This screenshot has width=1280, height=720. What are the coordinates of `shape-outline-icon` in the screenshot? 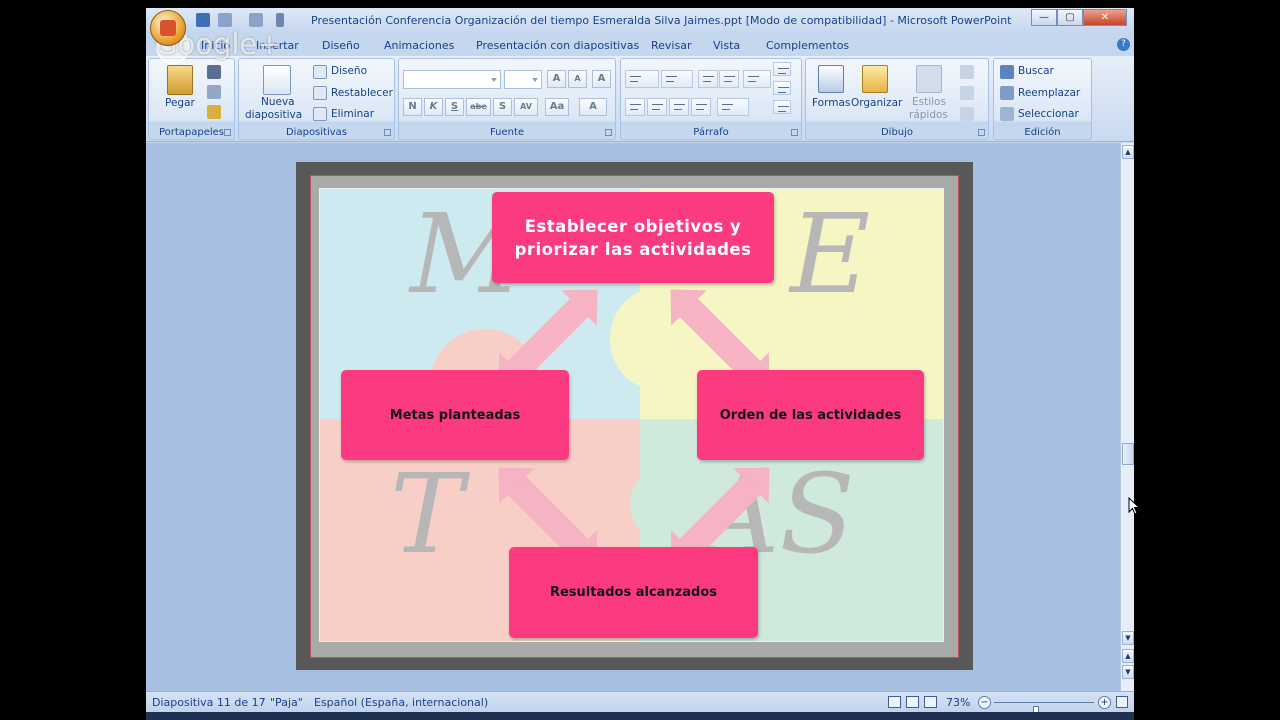 It's located at (967, 93).